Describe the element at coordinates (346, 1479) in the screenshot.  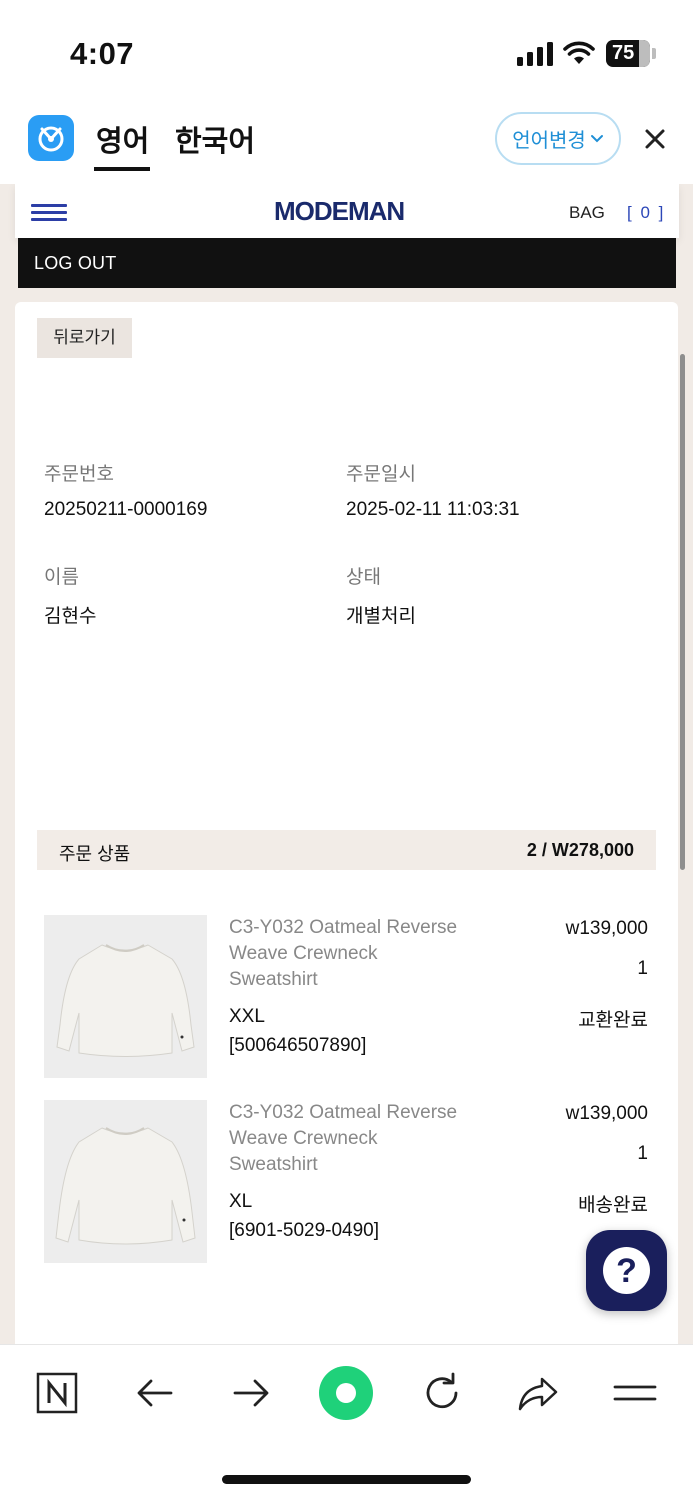
I see `home-indicator` at that location.